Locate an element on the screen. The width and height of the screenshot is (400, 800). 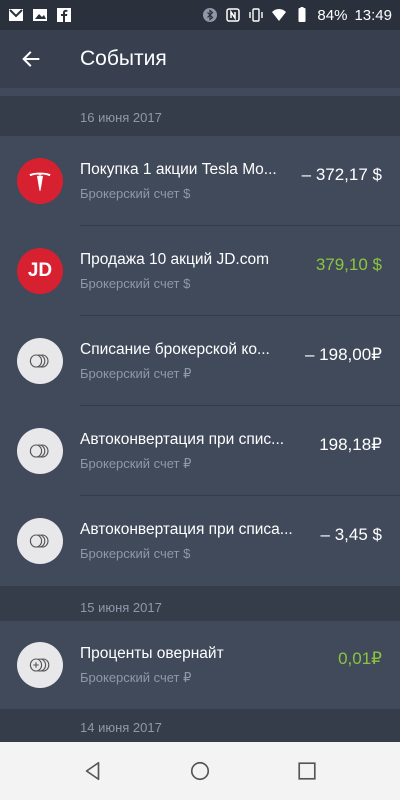
date-label: 16 июня 2017 is located at coordinates (121, 117).